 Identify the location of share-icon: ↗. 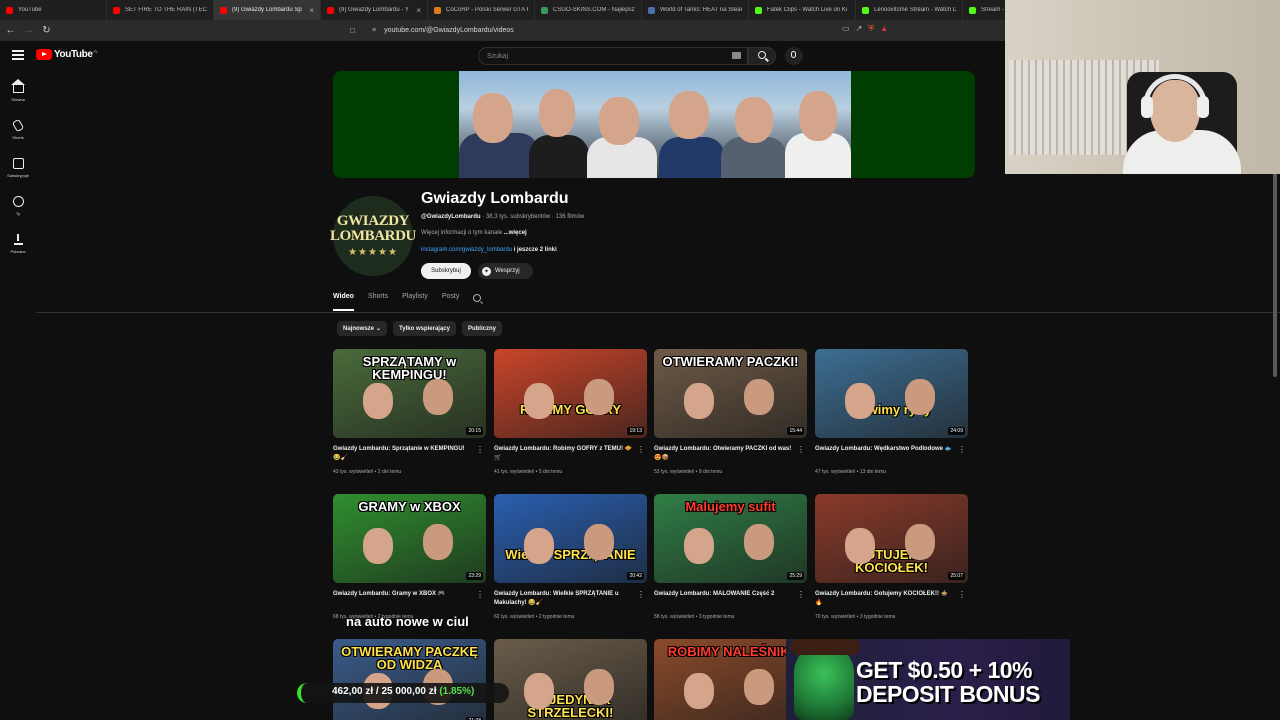
(859, 29).